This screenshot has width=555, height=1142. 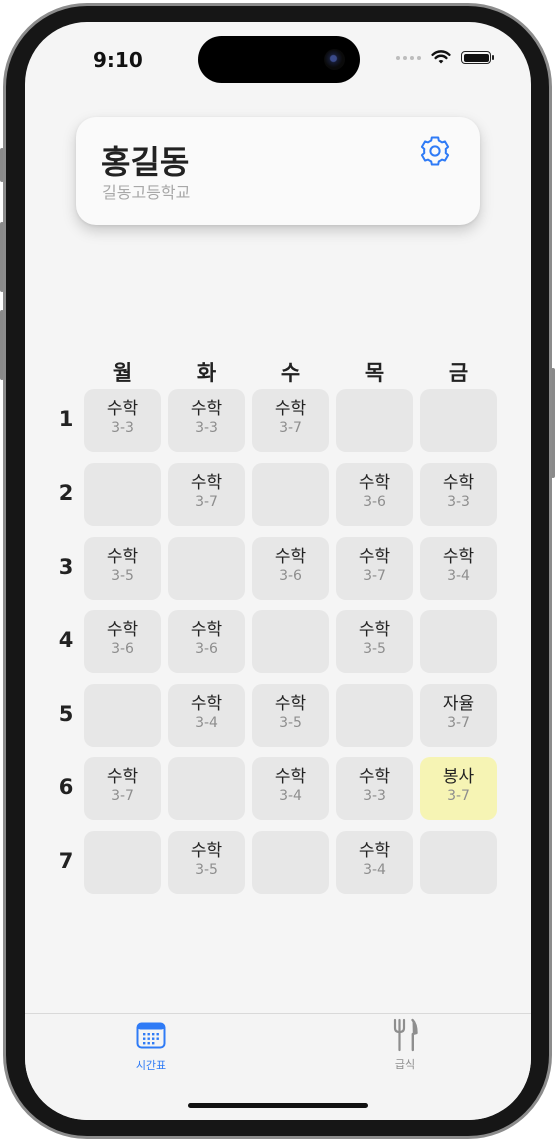 I want to click on camera-icon, so click(x=334, y=59).